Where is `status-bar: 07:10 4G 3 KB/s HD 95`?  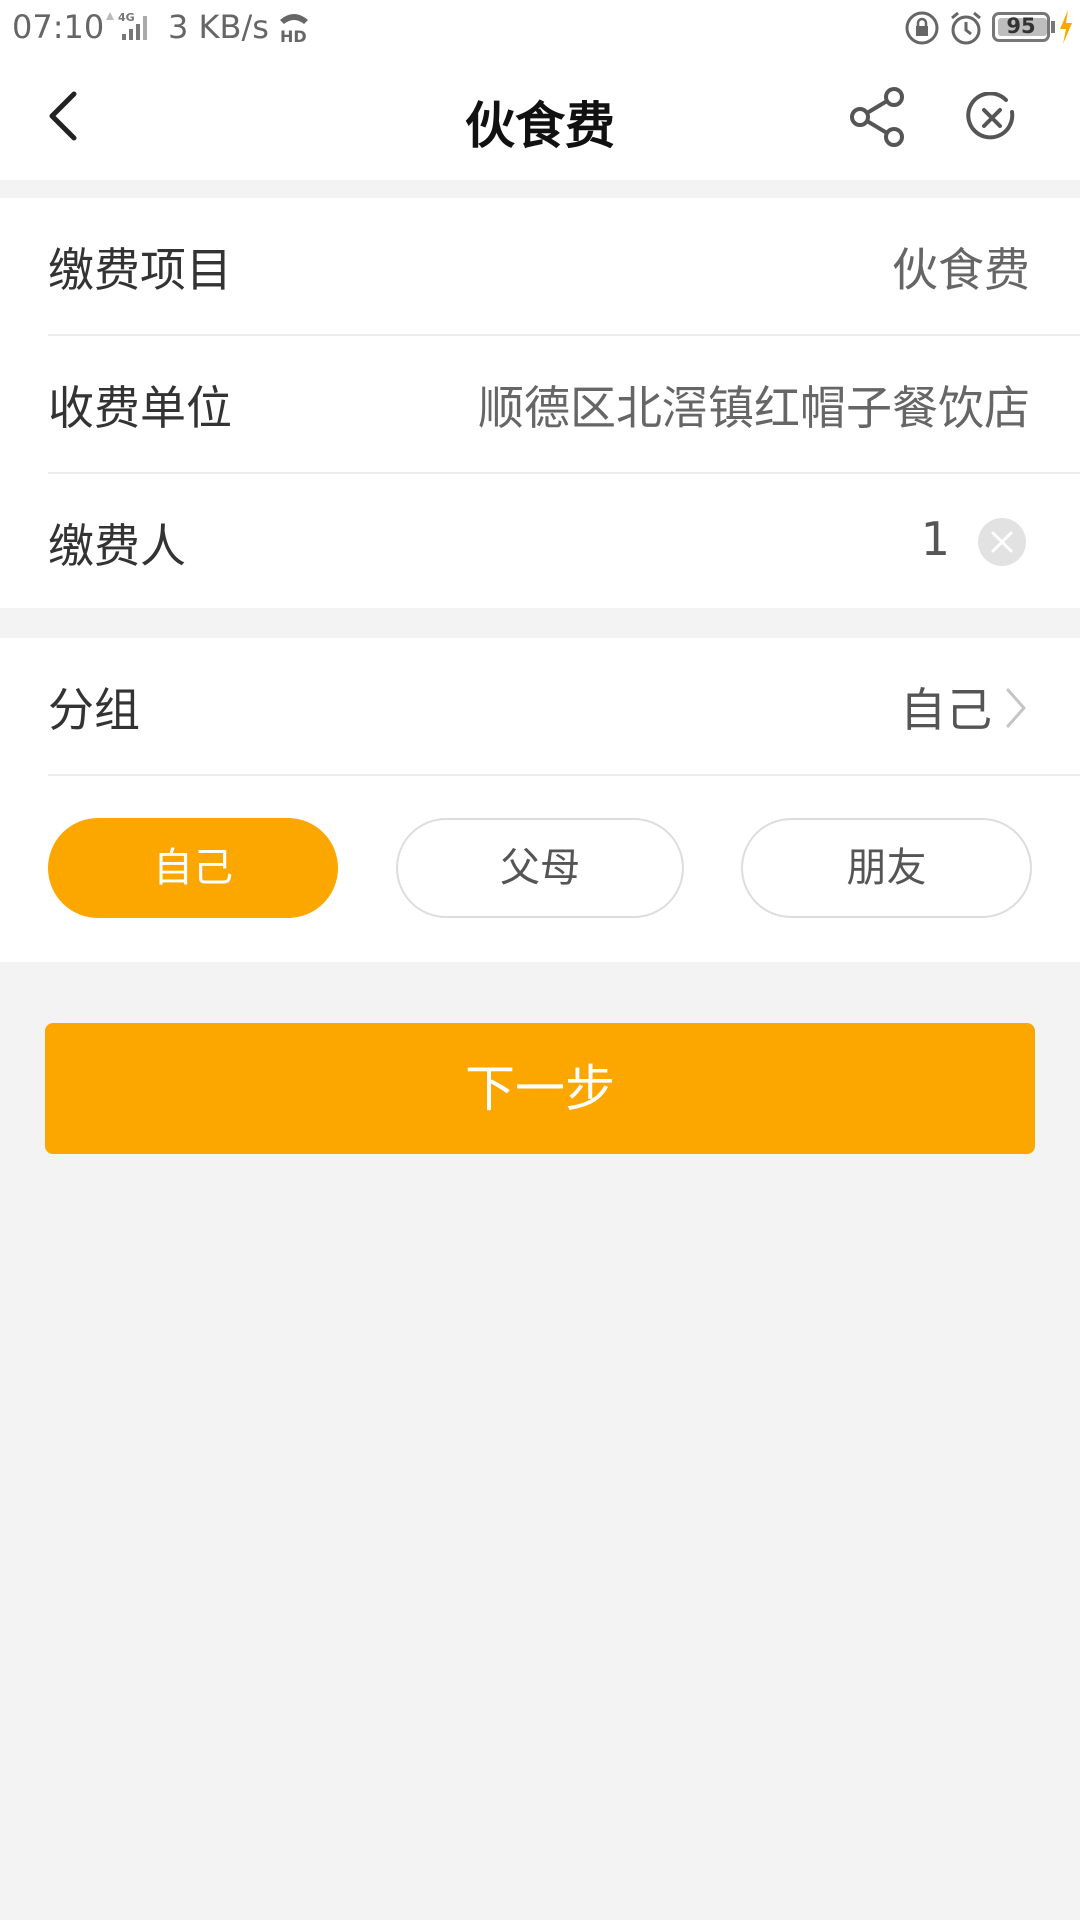
status-bar: 07:10 4G 3 KB/s HD 95 is located at coordinates (540, 28).